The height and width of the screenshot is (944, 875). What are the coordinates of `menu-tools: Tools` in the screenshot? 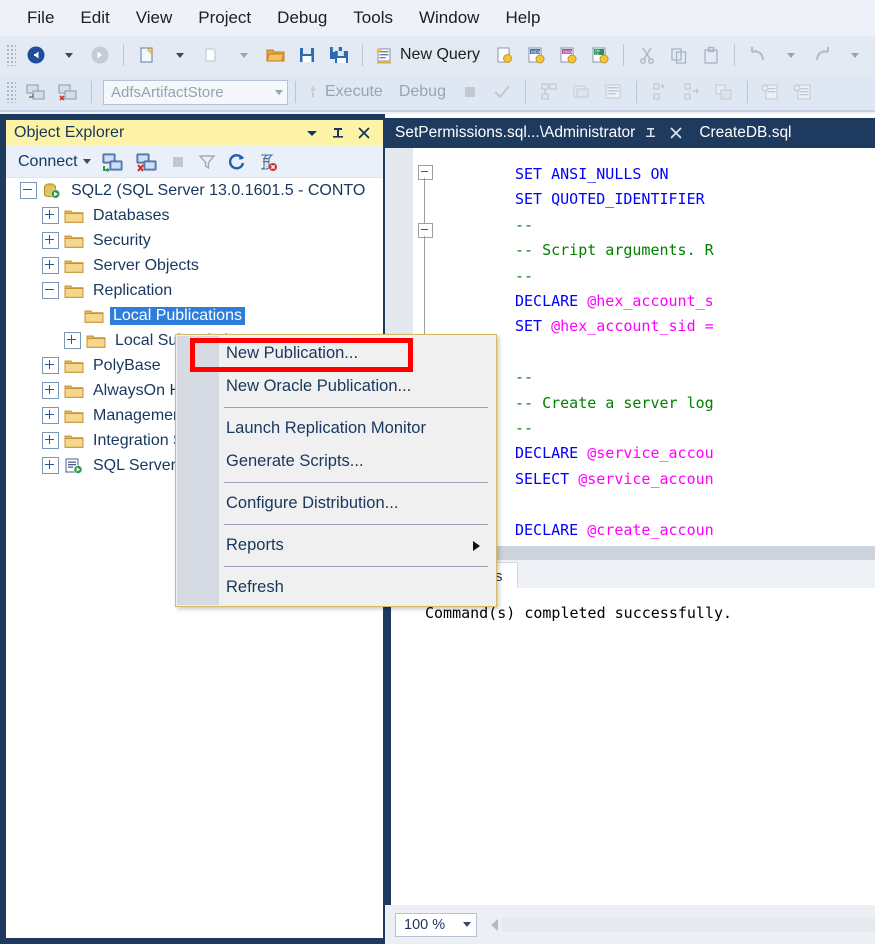 It's located at (373, 18).